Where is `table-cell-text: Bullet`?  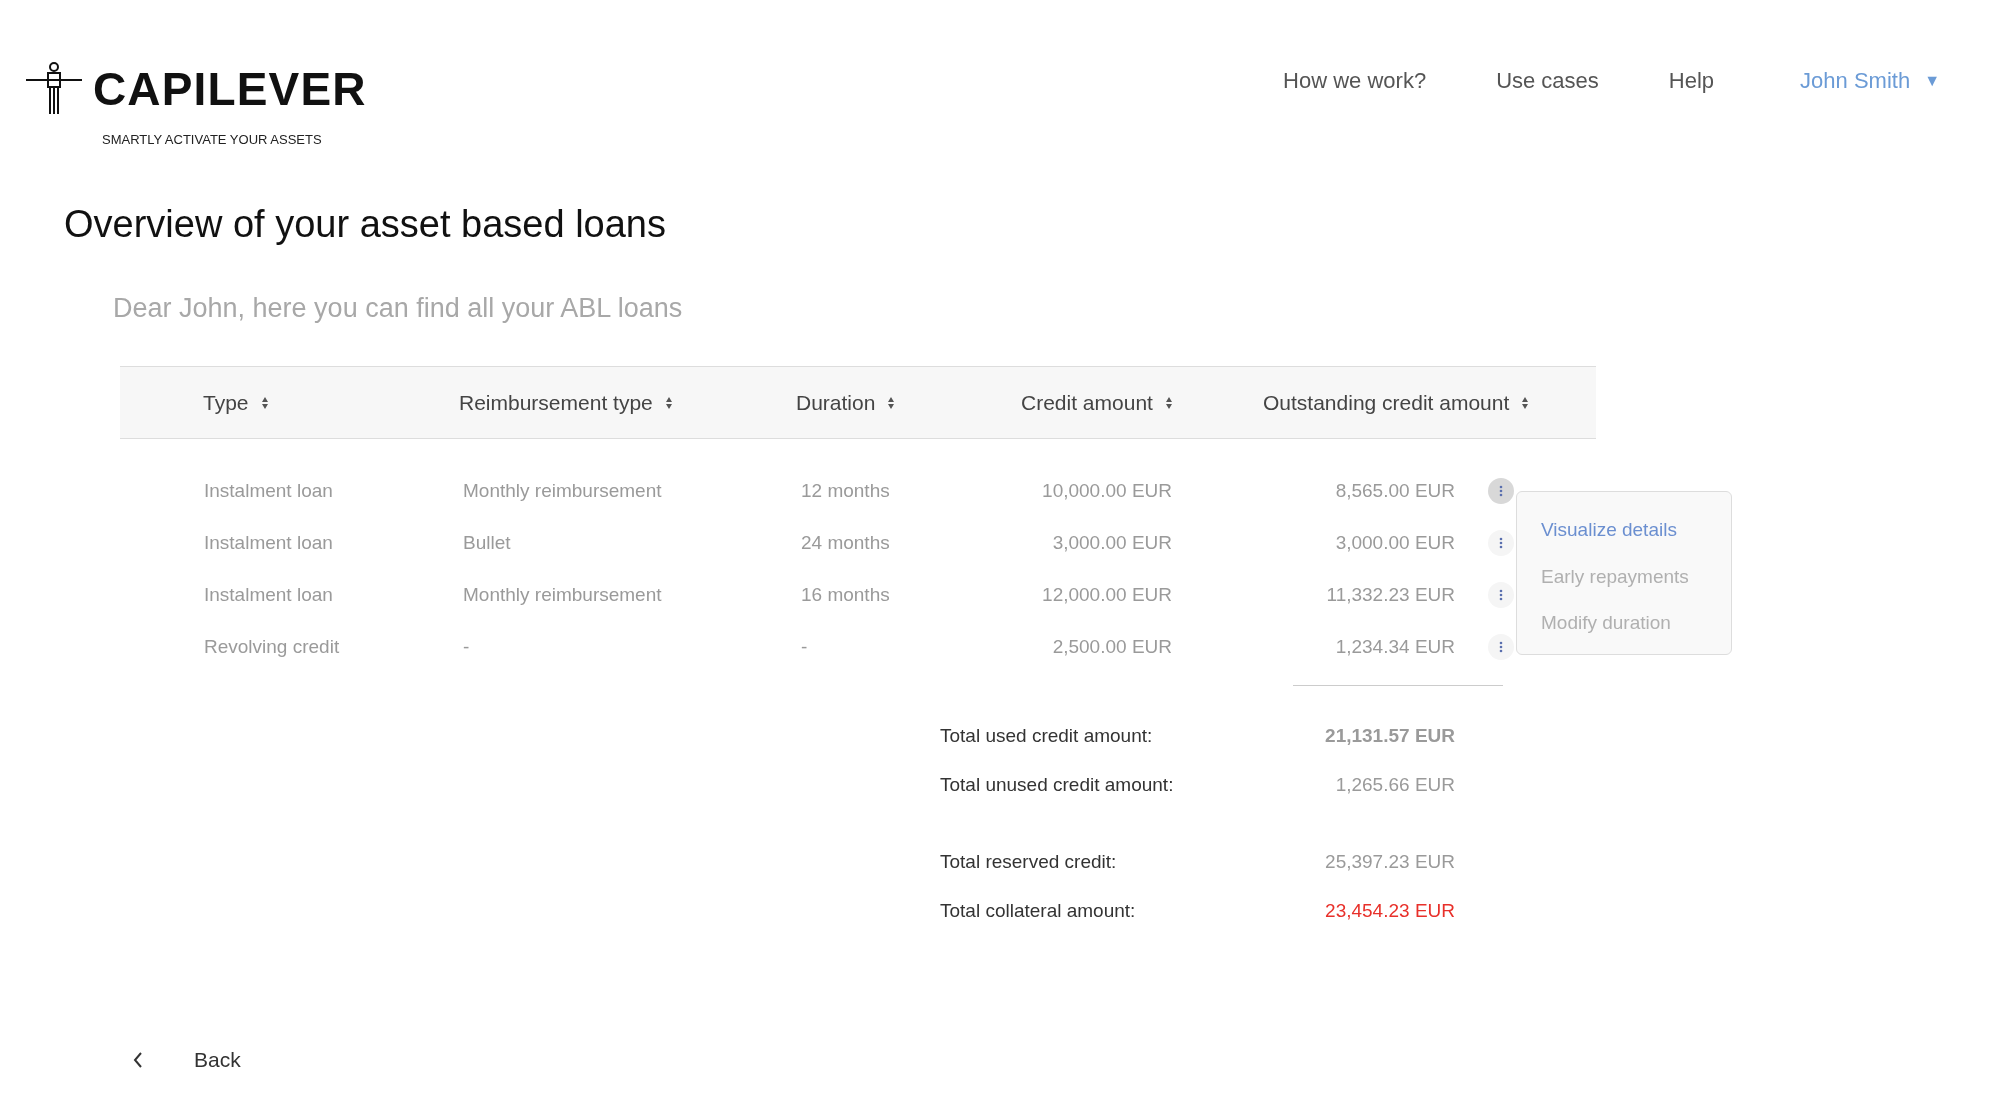
table-cell-text: Bullet is located at coordinates (487, 543).